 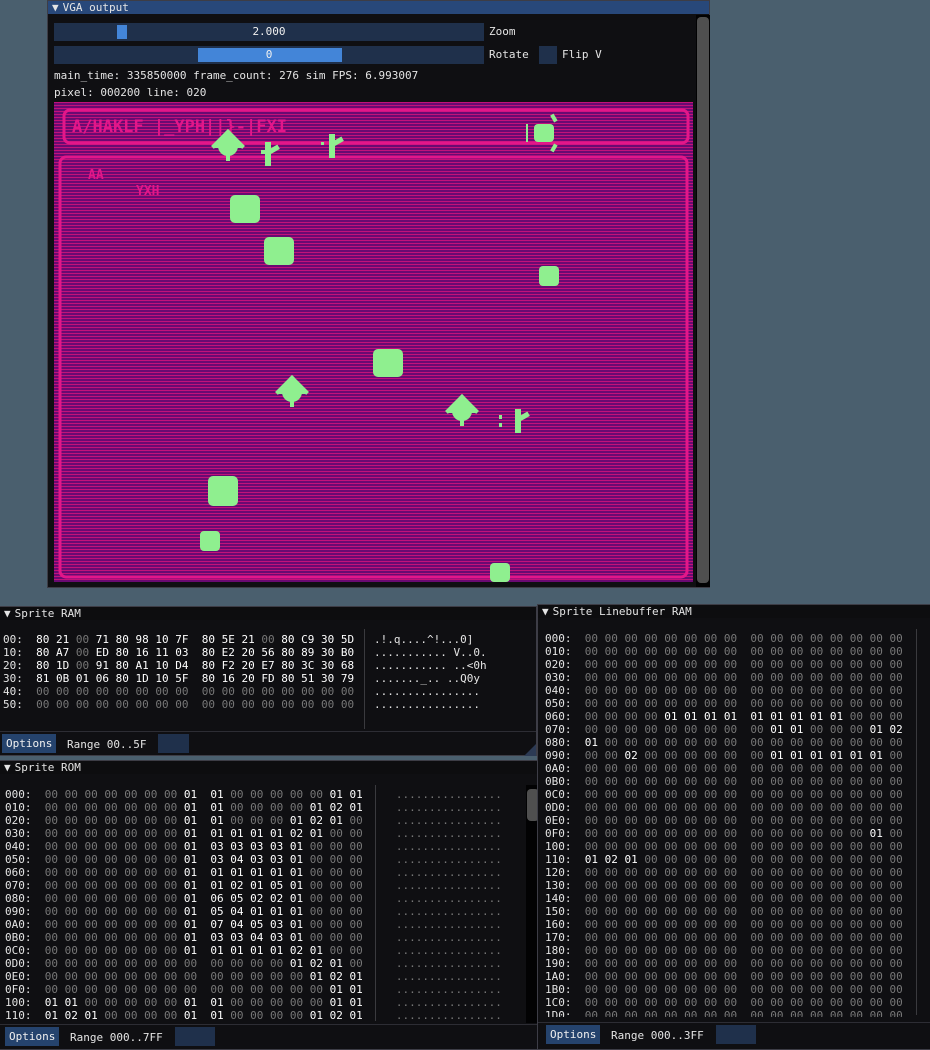 What do you see at coordinates (378, 7) in the screenshot?
I see `vga-output-title-bar: ▼ VGA output` at bounding box center [378, 7].